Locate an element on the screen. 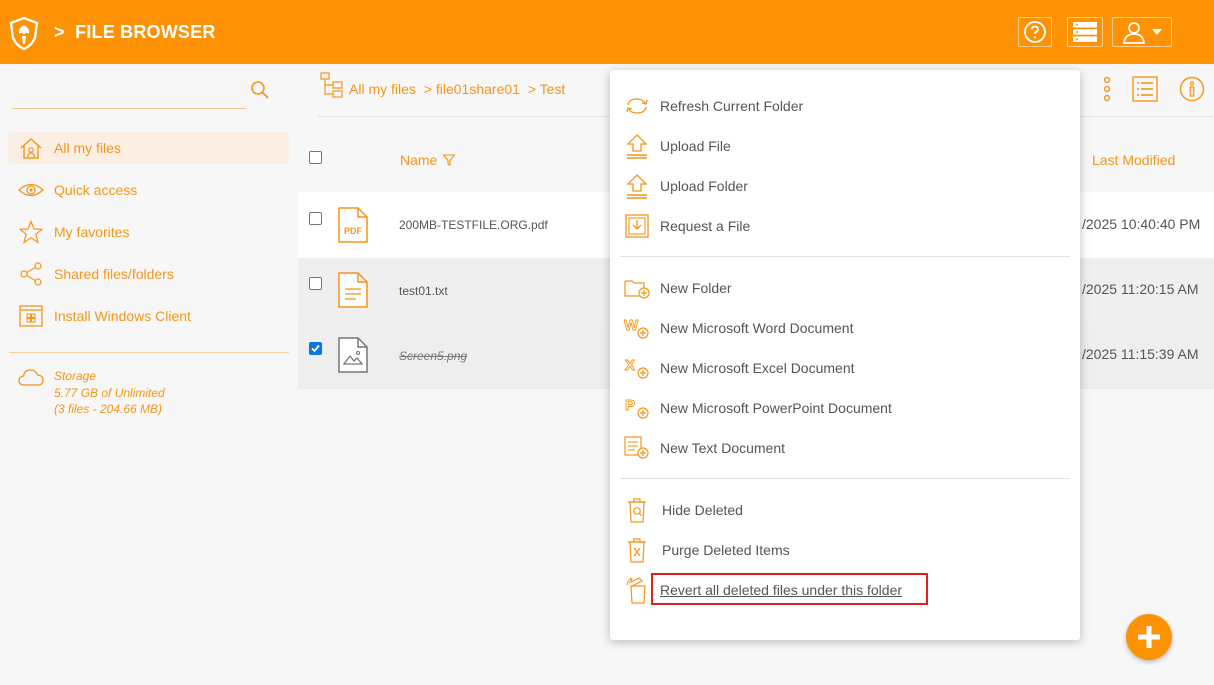 The image size is (1214, 685). logo-icon is located at coordinates (24, 33).